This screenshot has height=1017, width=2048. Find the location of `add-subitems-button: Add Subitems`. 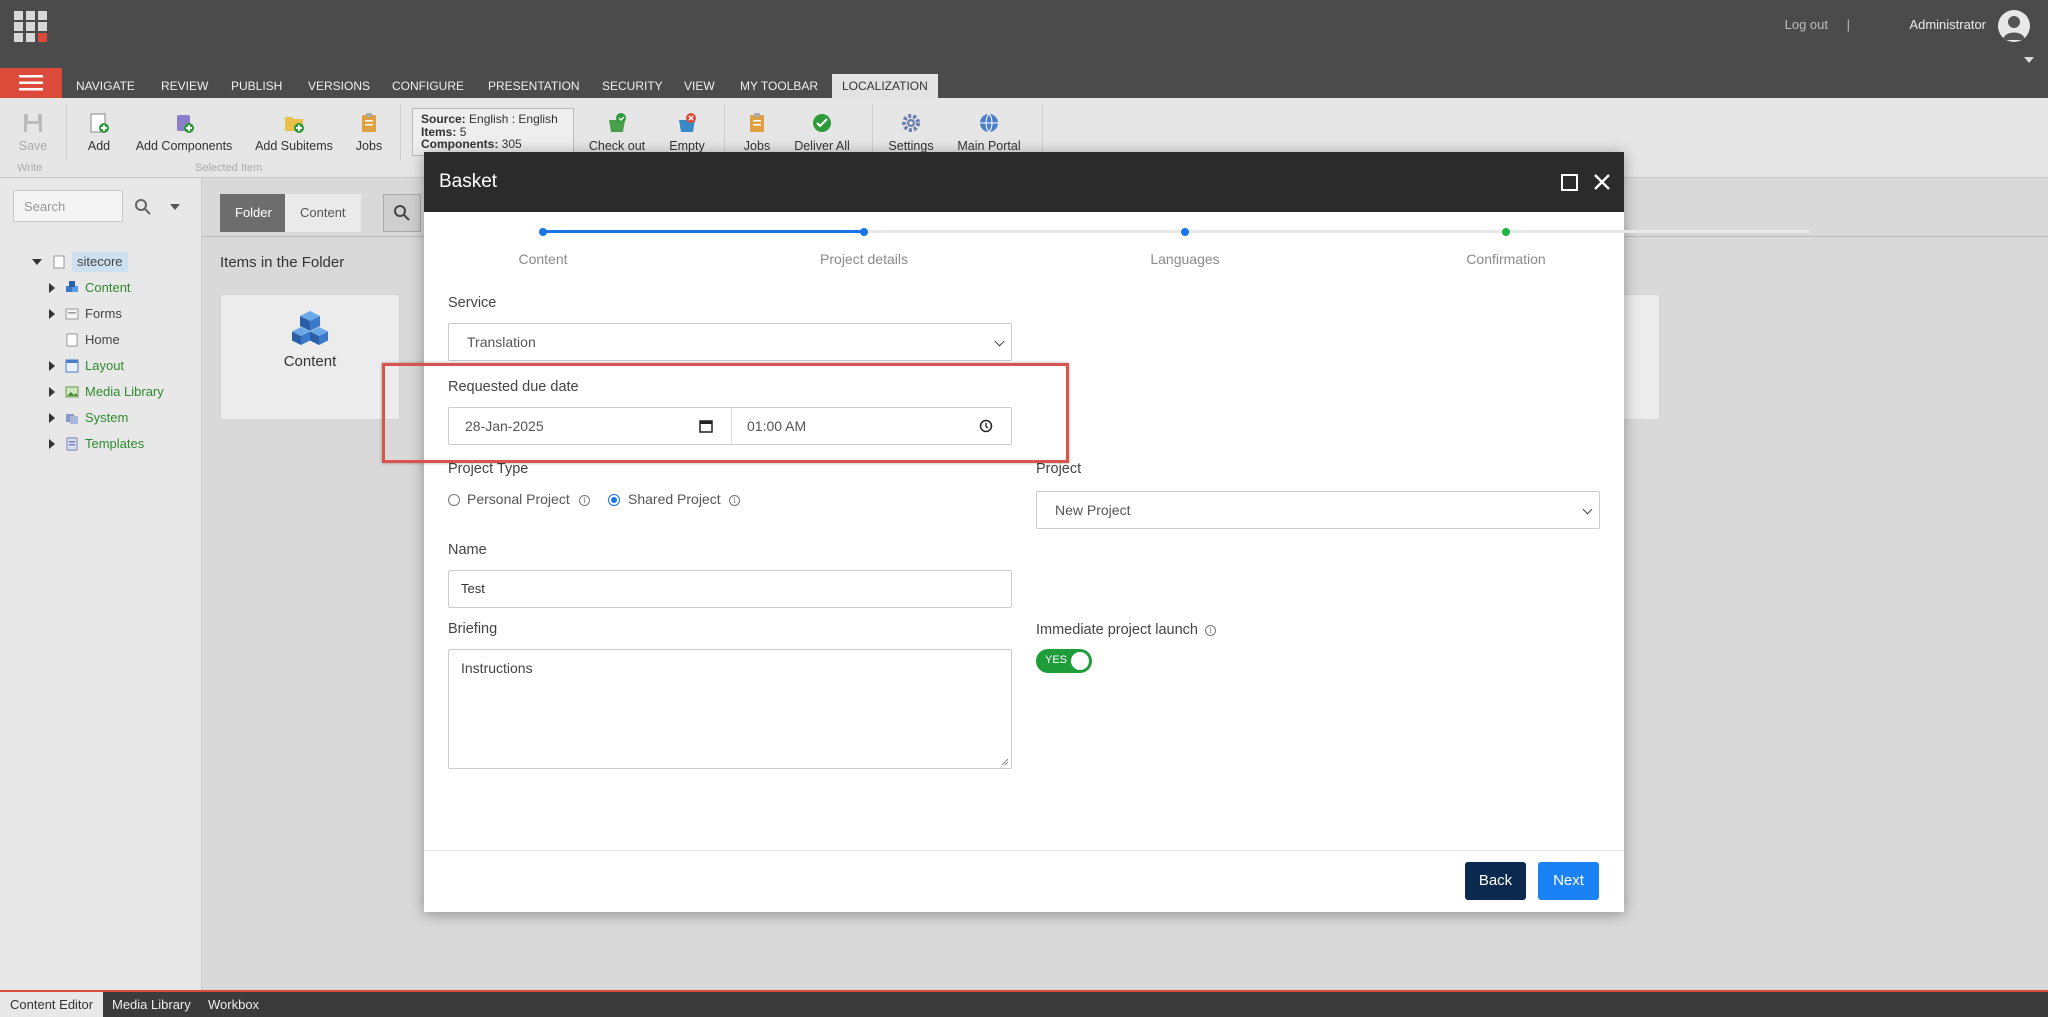

add-subitems-button: Add Subitems is located at coordinates (294, 132).